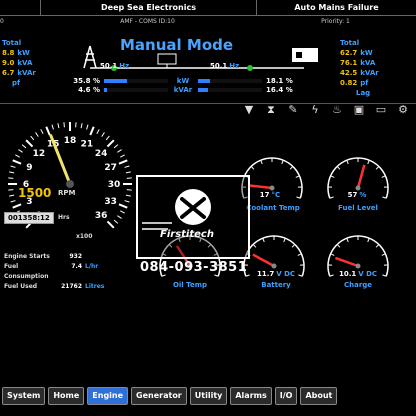 The image size is (416, 416). What do you see at coordinates (194, 267) in the screenshot?
I see `watermark-phone: 084-093-3851` at bounding box center [194, 267].